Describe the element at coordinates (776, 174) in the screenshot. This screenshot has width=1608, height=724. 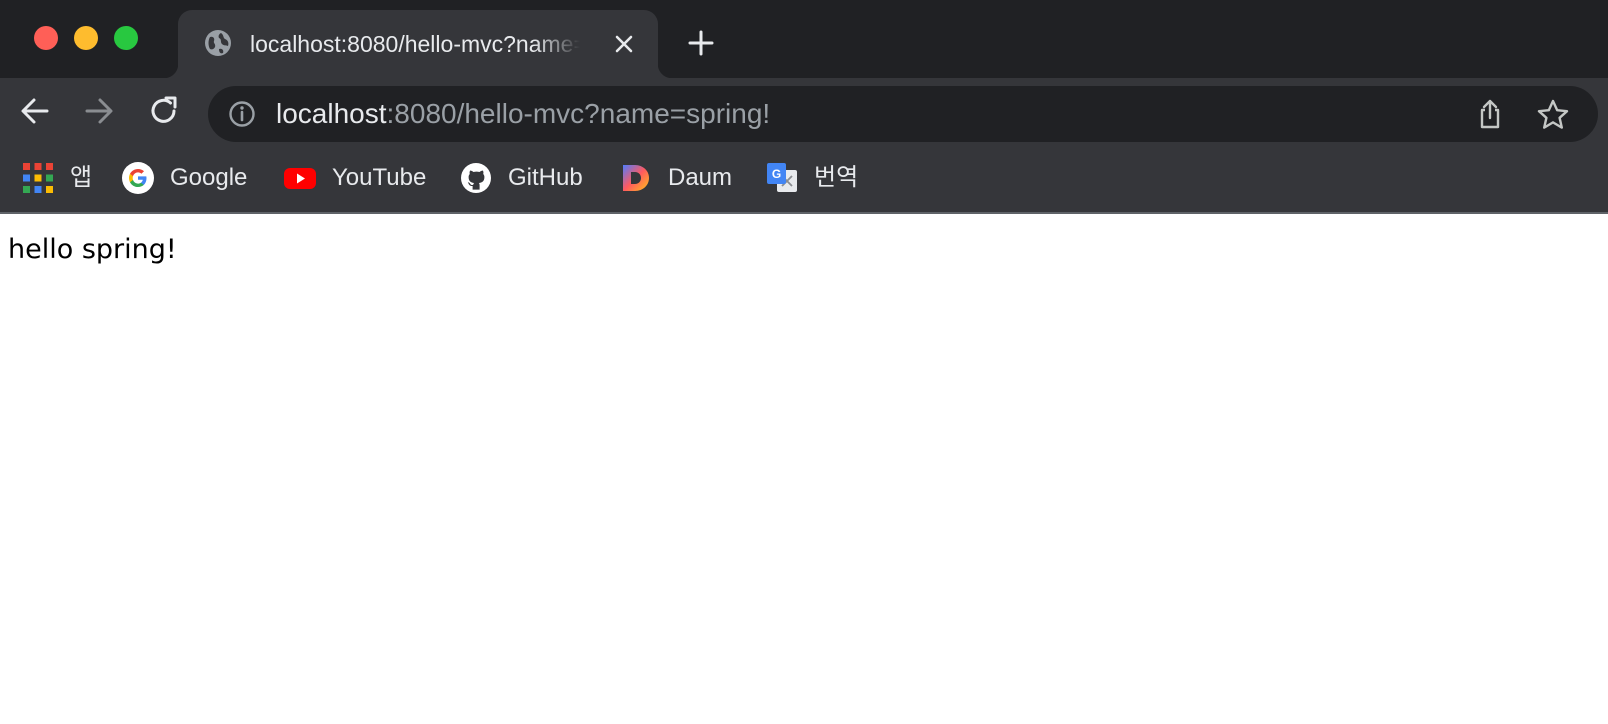
I see `svg-text: G` at that location.